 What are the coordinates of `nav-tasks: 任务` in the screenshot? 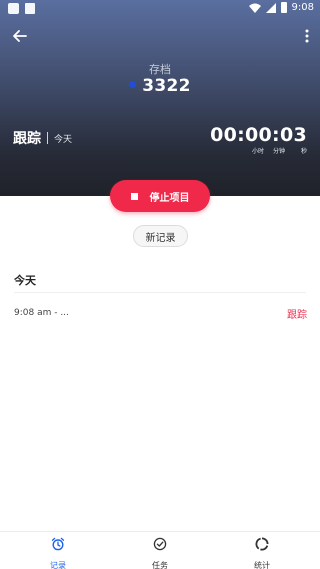 It's located at (160, 553).